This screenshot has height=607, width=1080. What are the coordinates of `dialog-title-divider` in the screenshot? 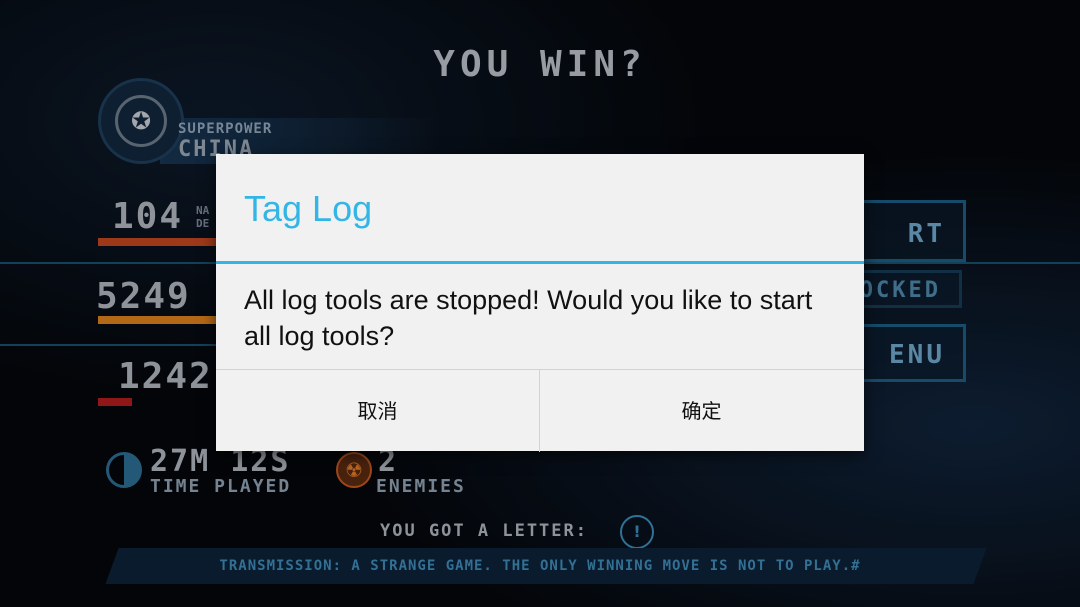 It's located at (540, 262).